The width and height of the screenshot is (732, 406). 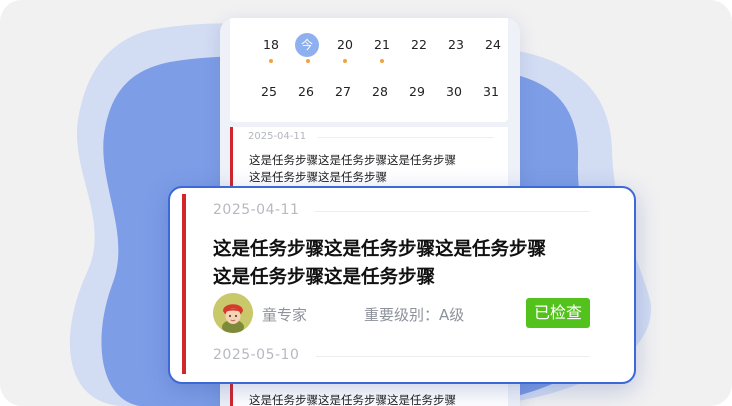 I want to click on avatar, so click(x=233, y=313).